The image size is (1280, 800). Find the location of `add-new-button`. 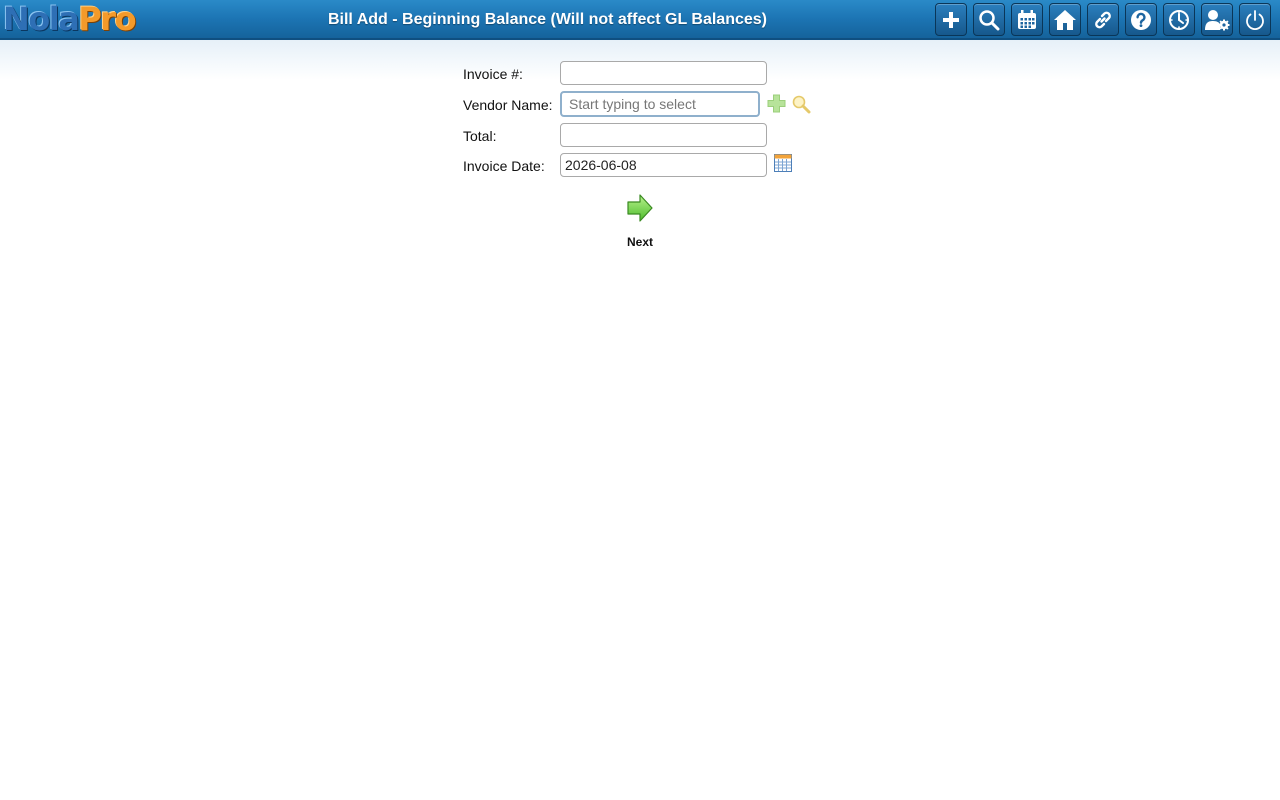

add-new-button is located at coordinates (951, 19).